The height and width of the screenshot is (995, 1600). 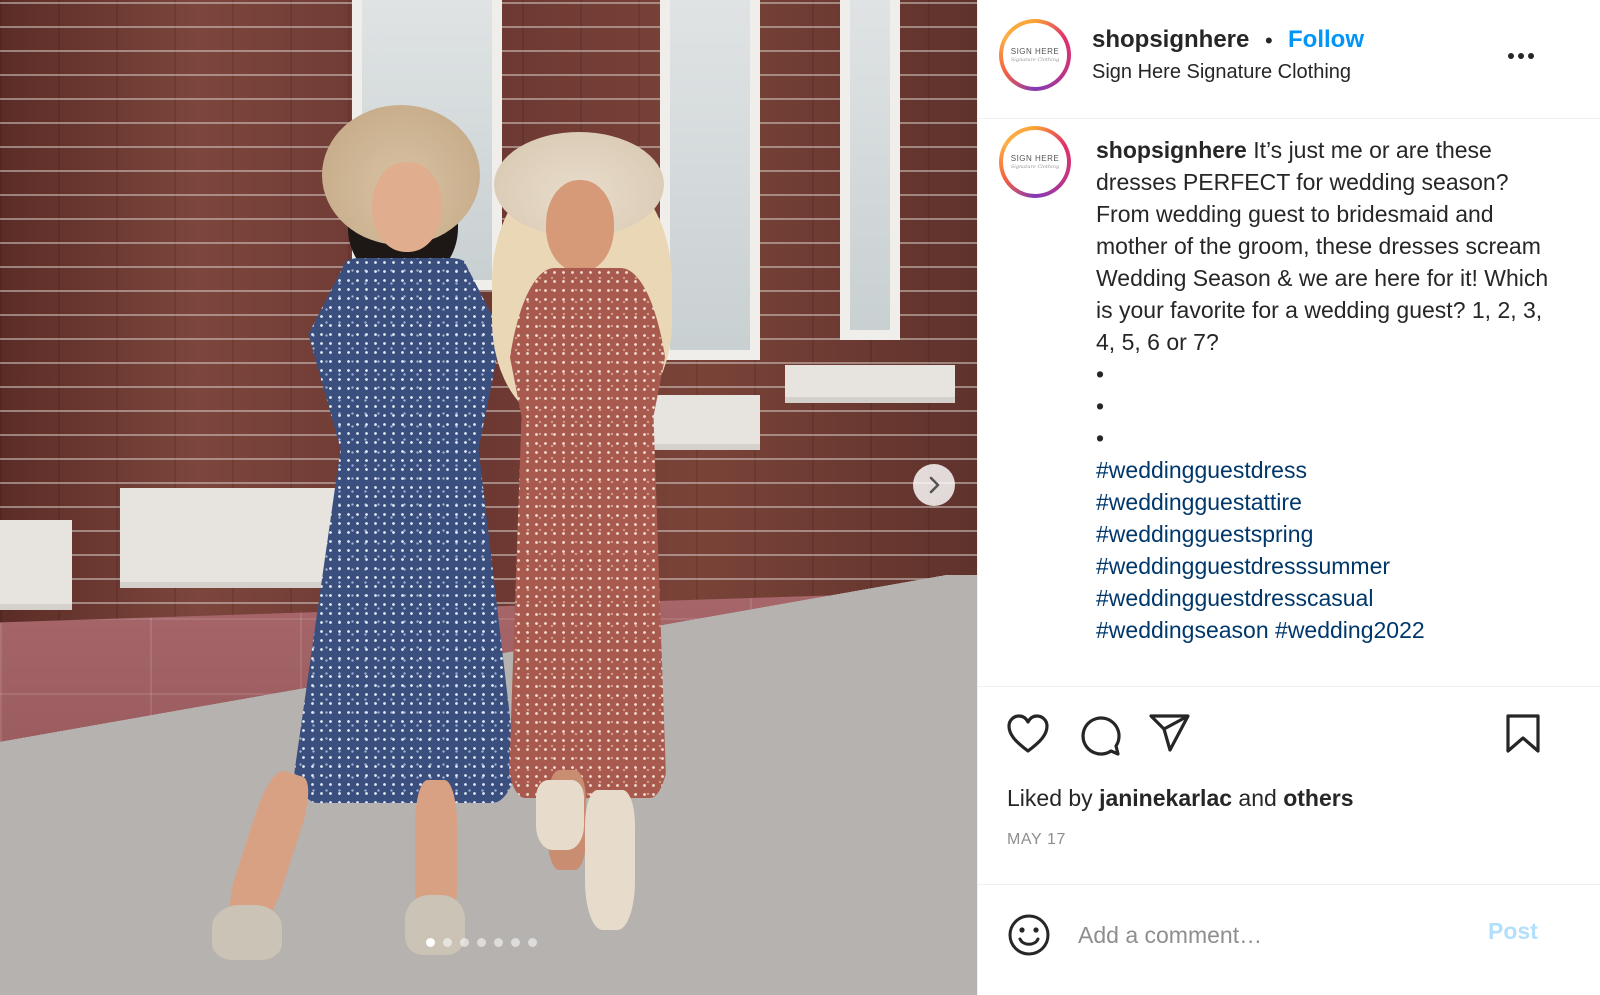 I want to click on like-button, so click(x=1028, y=736).